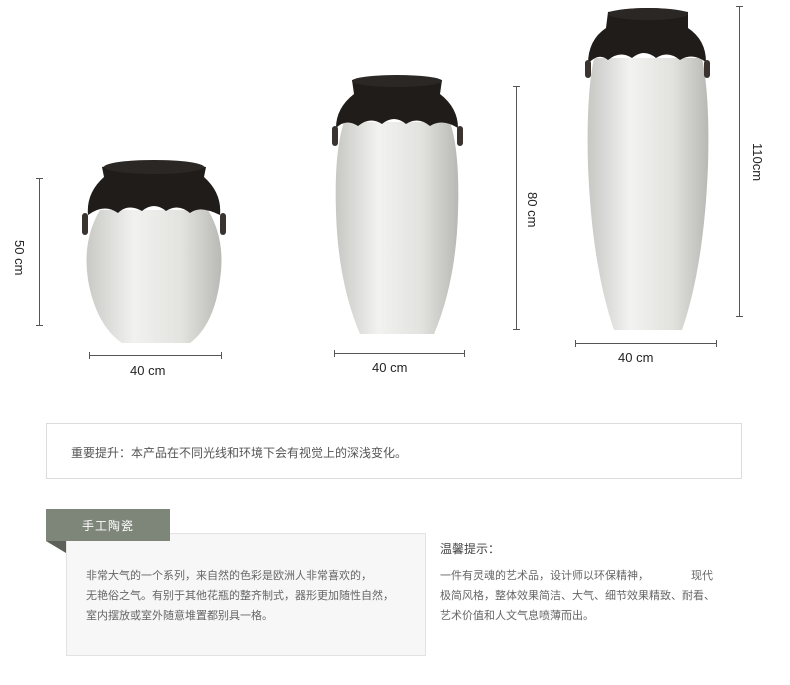 Image resolution: width=790 pixels, height=685 pixels. Describe the element at coordinates (577, 595) in the screenshot. I see `tips-line-2: 极简风格，整体效果简洁、大气、细节效果精致、耐看、` at that location.